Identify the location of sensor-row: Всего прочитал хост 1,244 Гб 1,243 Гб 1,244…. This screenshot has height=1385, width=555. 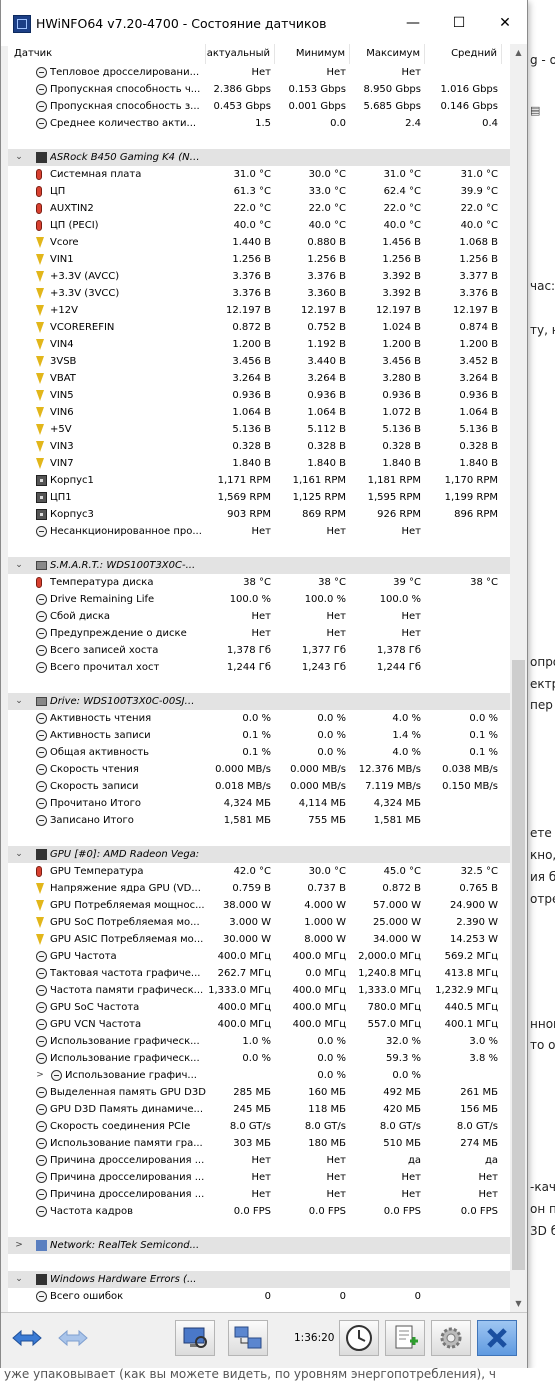
(259, 667).